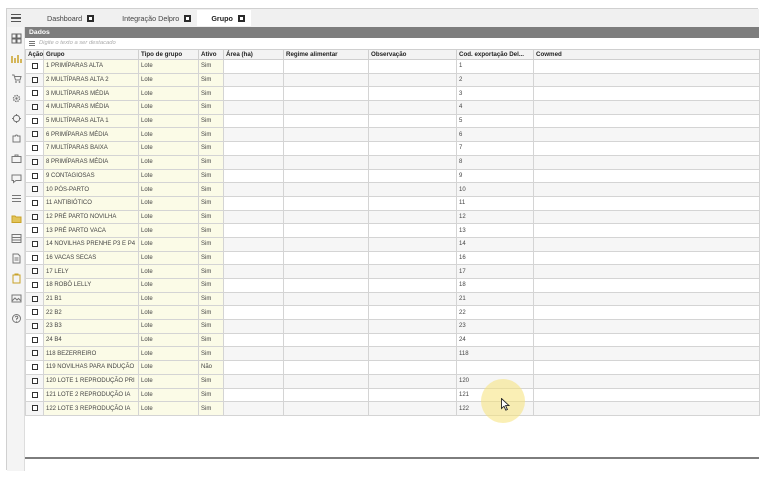 This screenshot has width=768, height=480. What do you see at coordinates (495, 313) in the screenshot?
I see `cell-cod-exportacao: 22` at bounding box center [495, 313].